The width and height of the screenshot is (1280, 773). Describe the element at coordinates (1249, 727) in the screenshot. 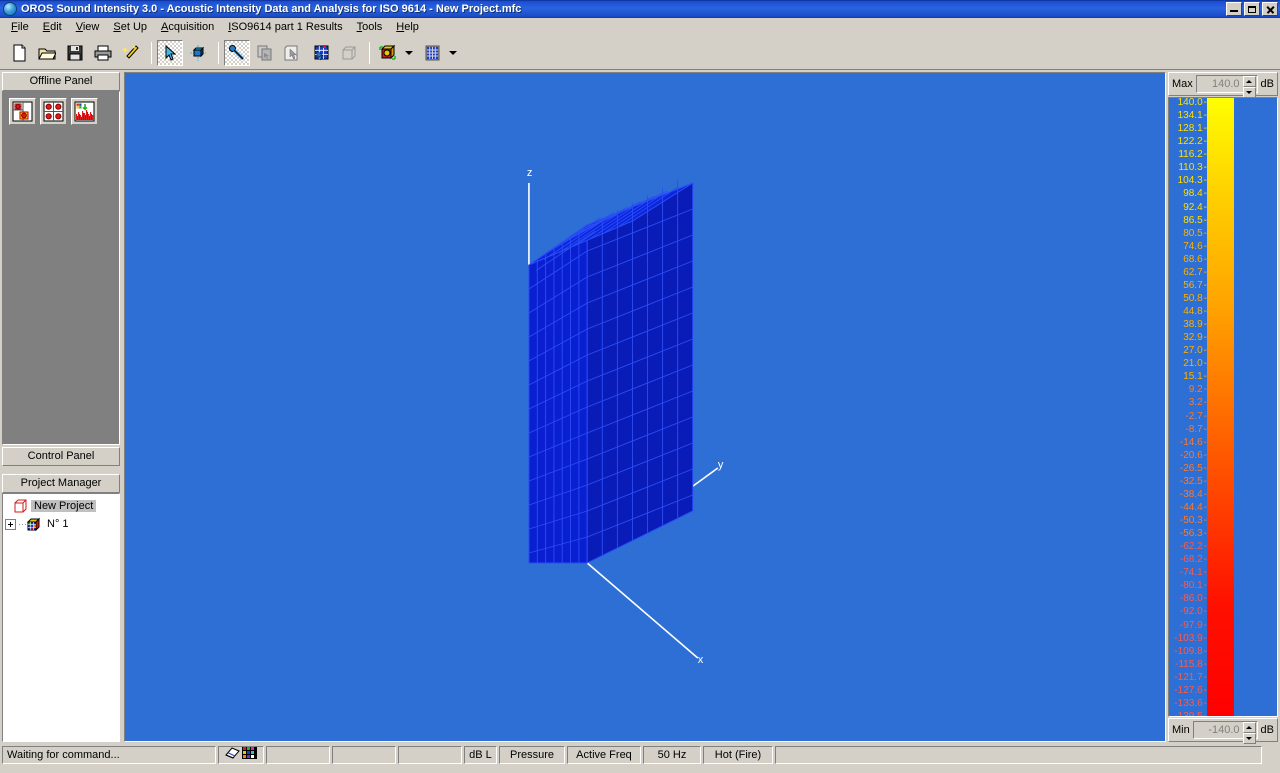

I see `min-spinner-up-icon` at that location.